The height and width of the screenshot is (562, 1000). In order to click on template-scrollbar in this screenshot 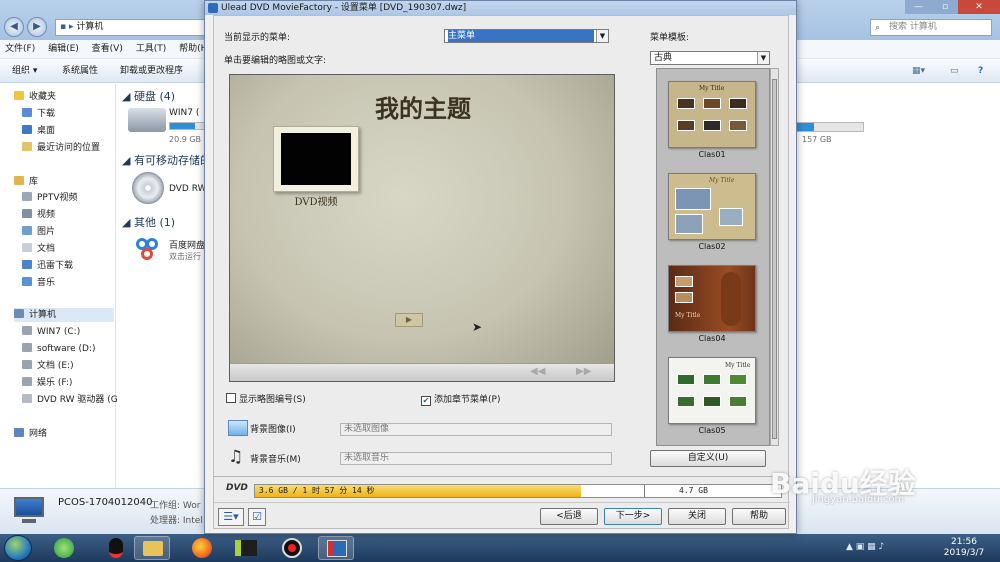, I will do `click(774, 257)`.